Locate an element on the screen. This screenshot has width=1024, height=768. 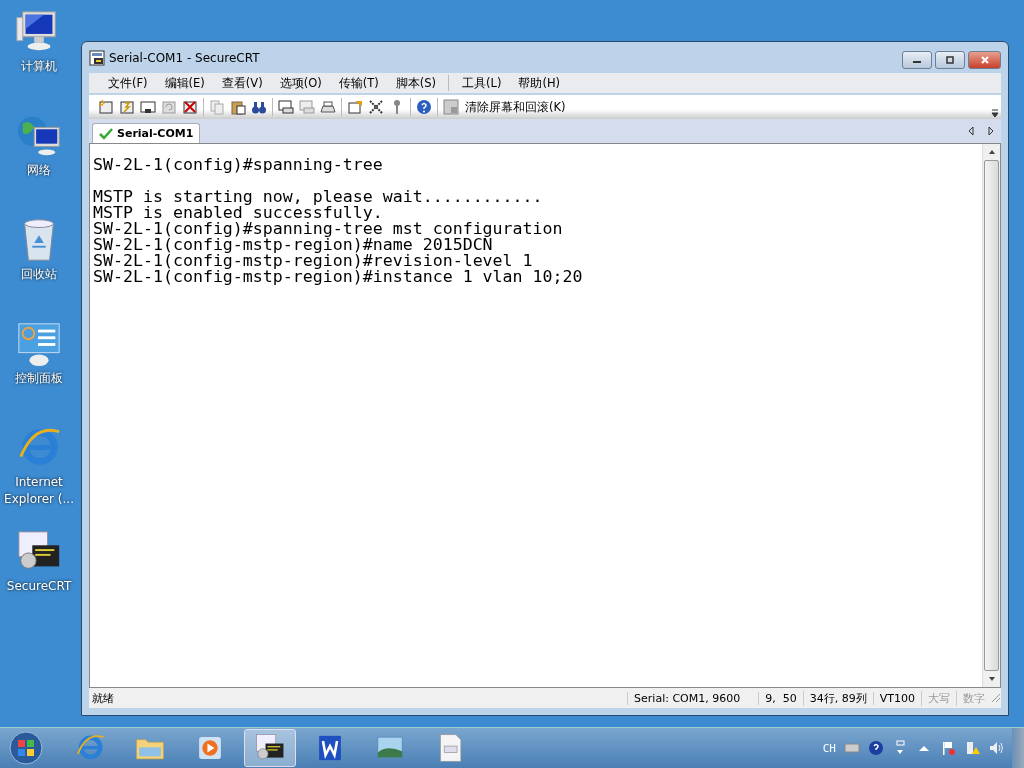
minimize-button is located at coordinates (917, 60).